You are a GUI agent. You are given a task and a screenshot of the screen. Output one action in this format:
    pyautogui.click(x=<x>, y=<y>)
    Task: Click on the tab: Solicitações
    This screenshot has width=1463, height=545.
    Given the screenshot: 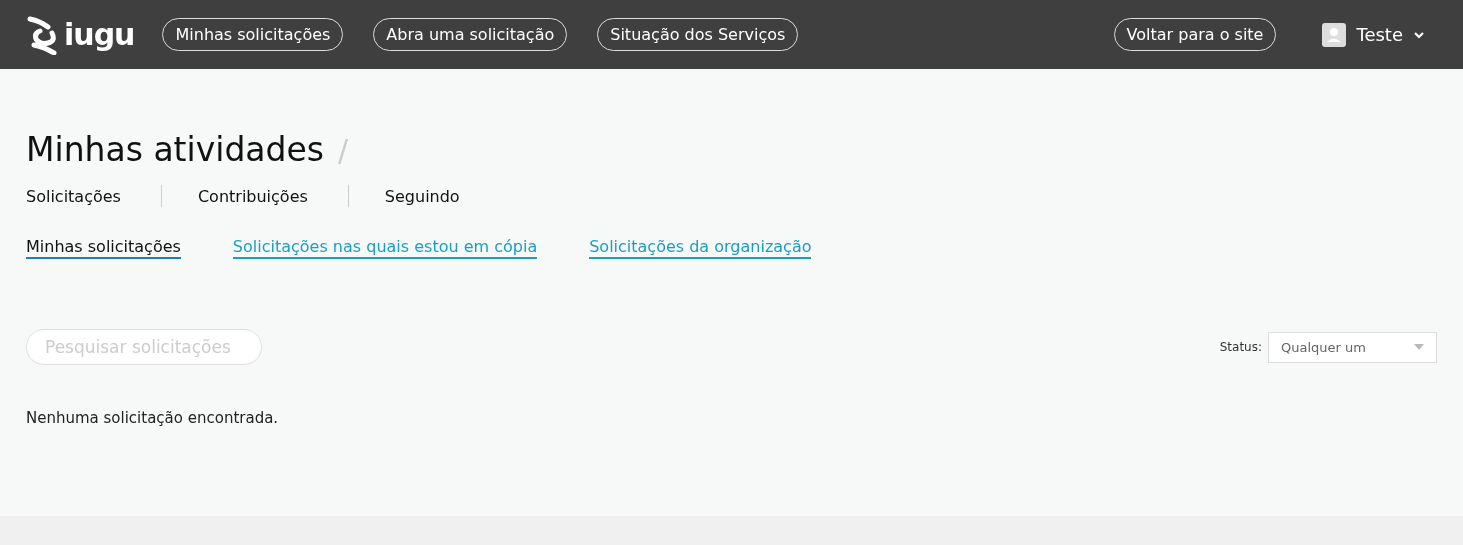 What is the action you would take?
    pyautogui.click(x=73, y=196)
    